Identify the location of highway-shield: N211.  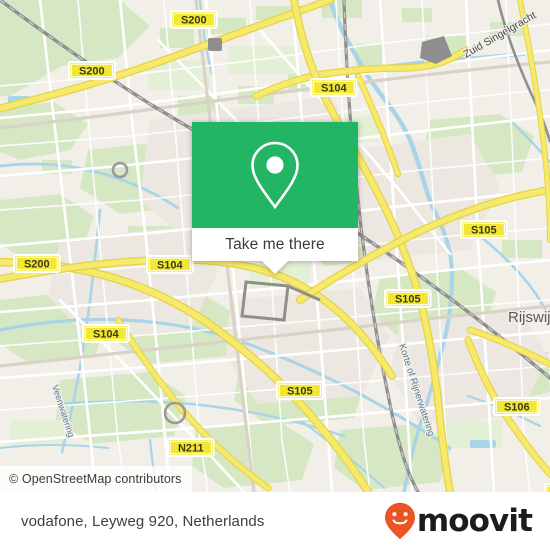
(191, 447).